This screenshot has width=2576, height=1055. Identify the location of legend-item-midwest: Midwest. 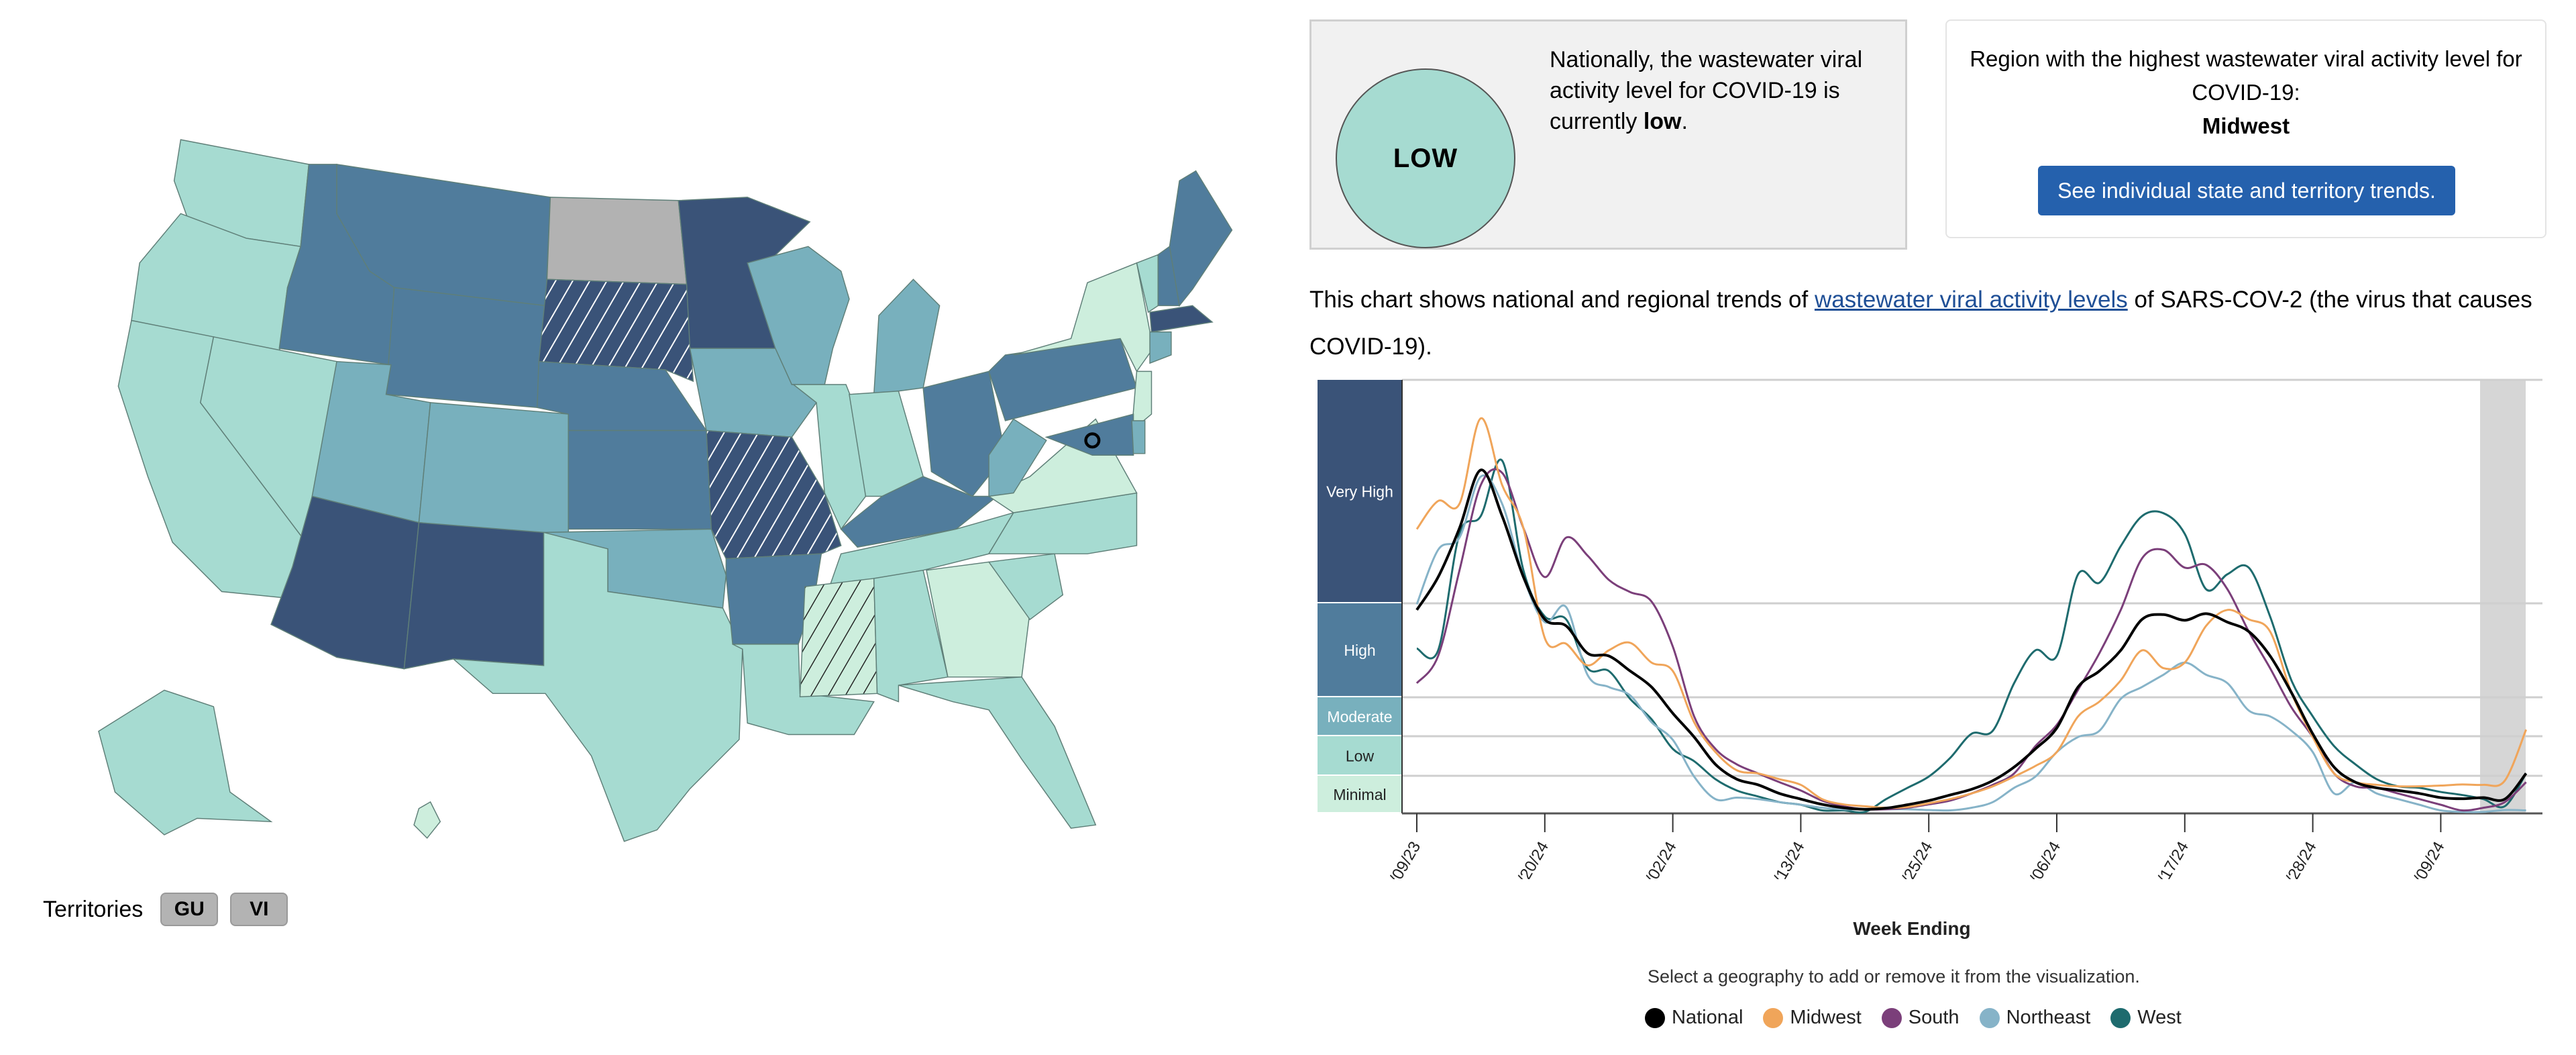
(1812, 1018).